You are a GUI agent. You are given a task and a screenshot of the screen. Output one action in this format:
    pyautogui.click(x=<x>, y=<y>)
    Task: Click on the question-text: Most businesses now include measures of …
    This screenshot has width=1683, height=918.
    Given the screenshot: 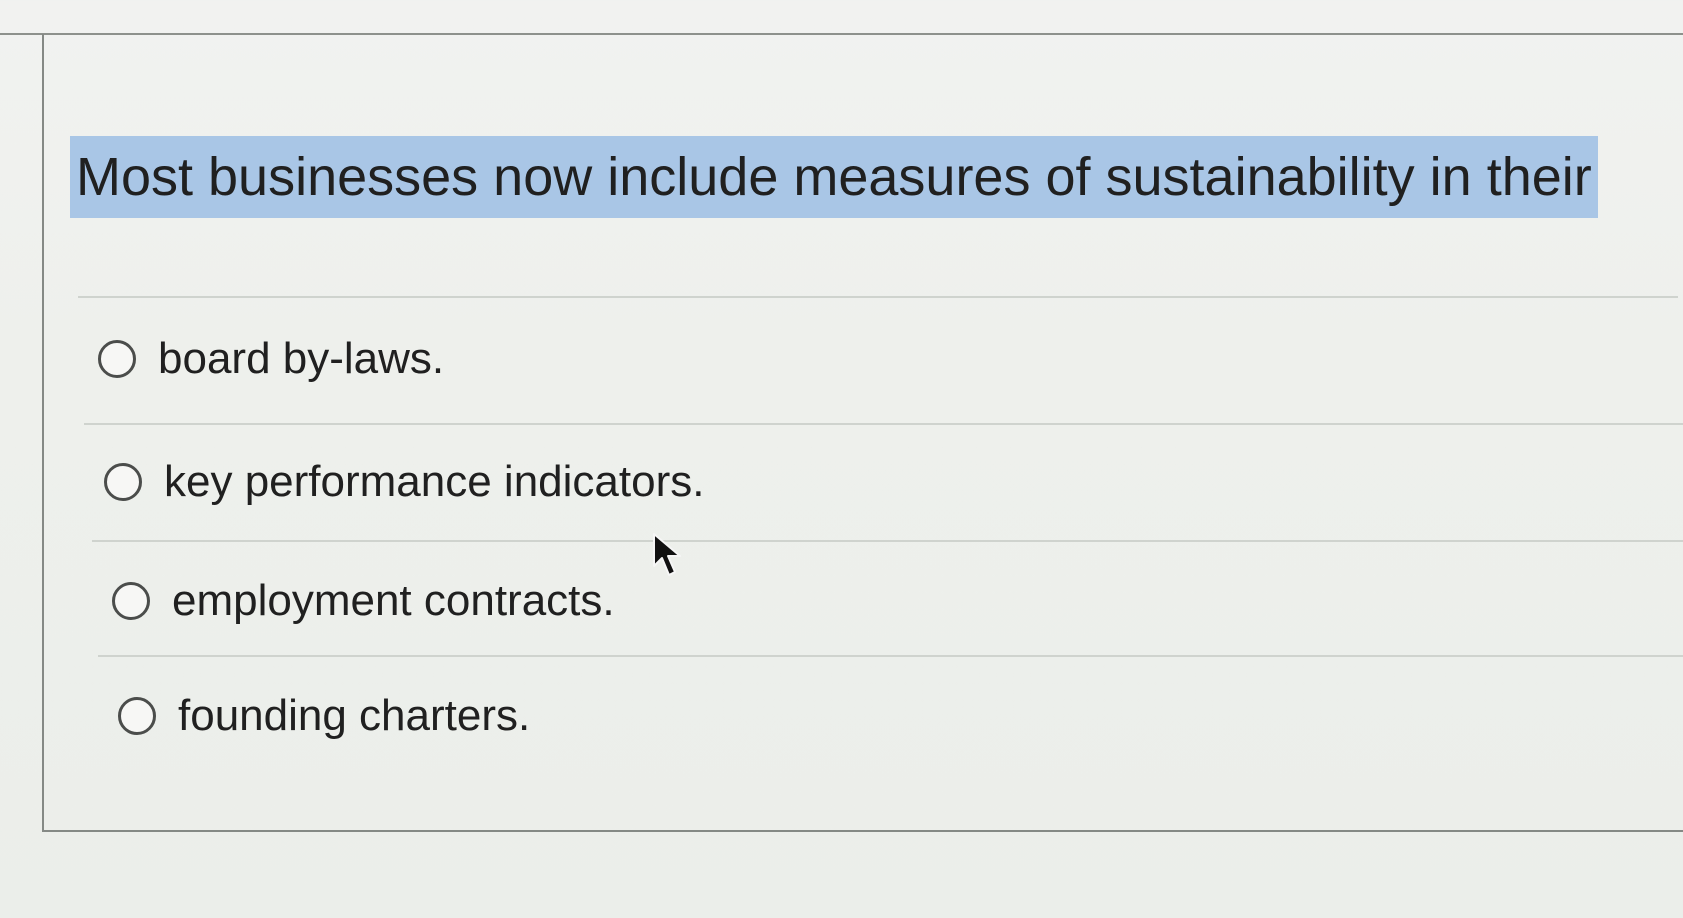 What is the action you would take?
    pyautogui.click(x=834, y=177)
    